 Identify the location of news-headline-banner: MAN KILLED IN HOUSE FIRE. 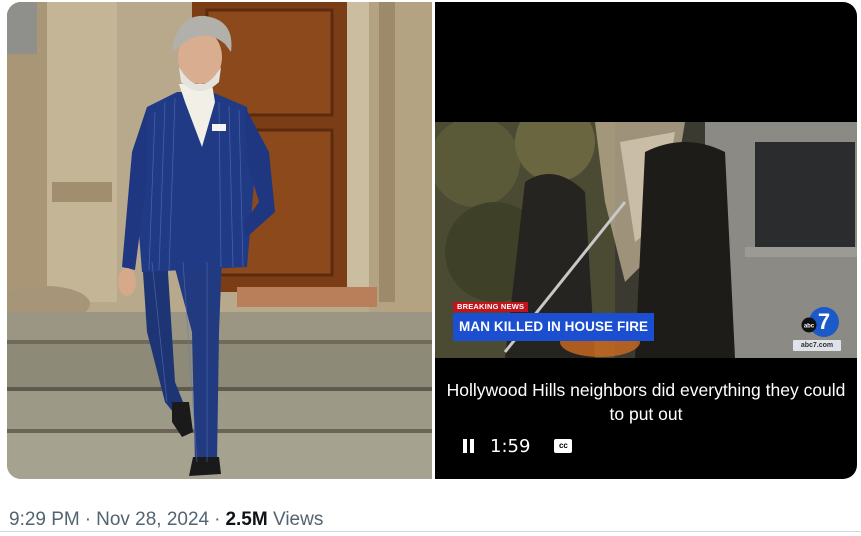
(554, 327).